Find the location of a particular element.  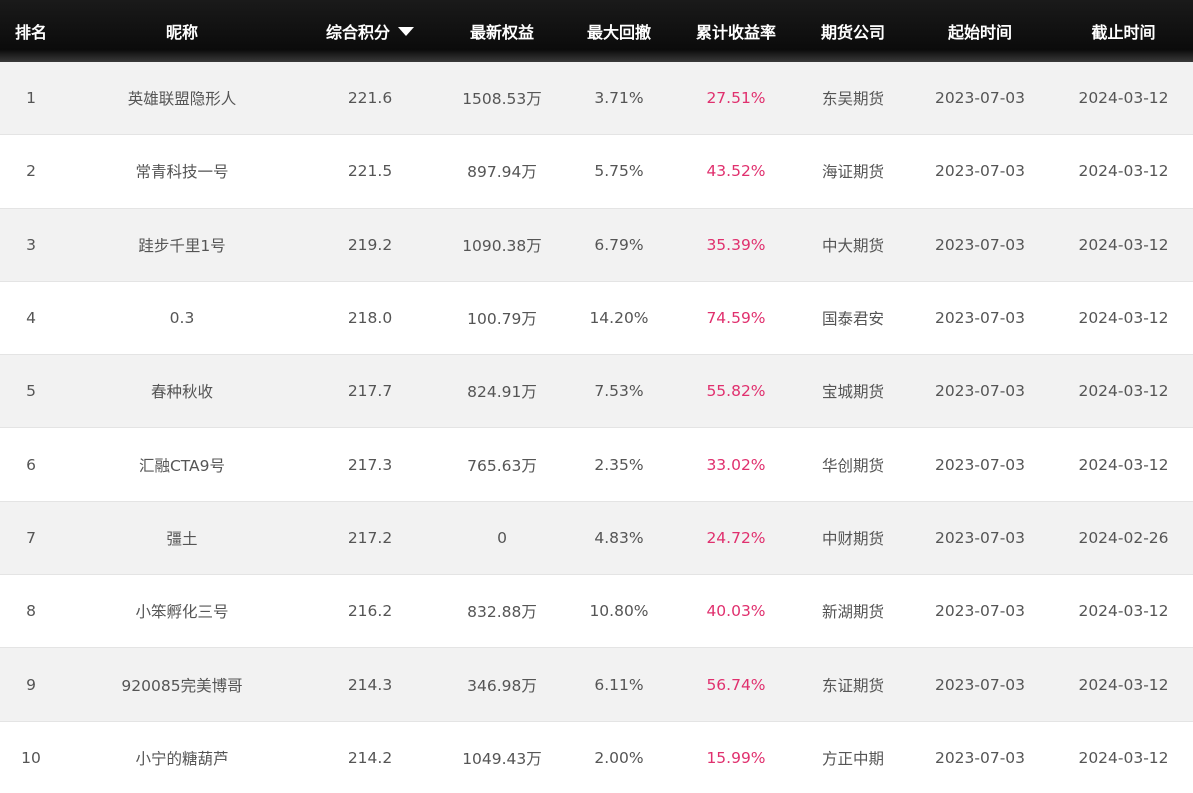

company-cell: 宝城期货 is located at coordinates (852, 392).